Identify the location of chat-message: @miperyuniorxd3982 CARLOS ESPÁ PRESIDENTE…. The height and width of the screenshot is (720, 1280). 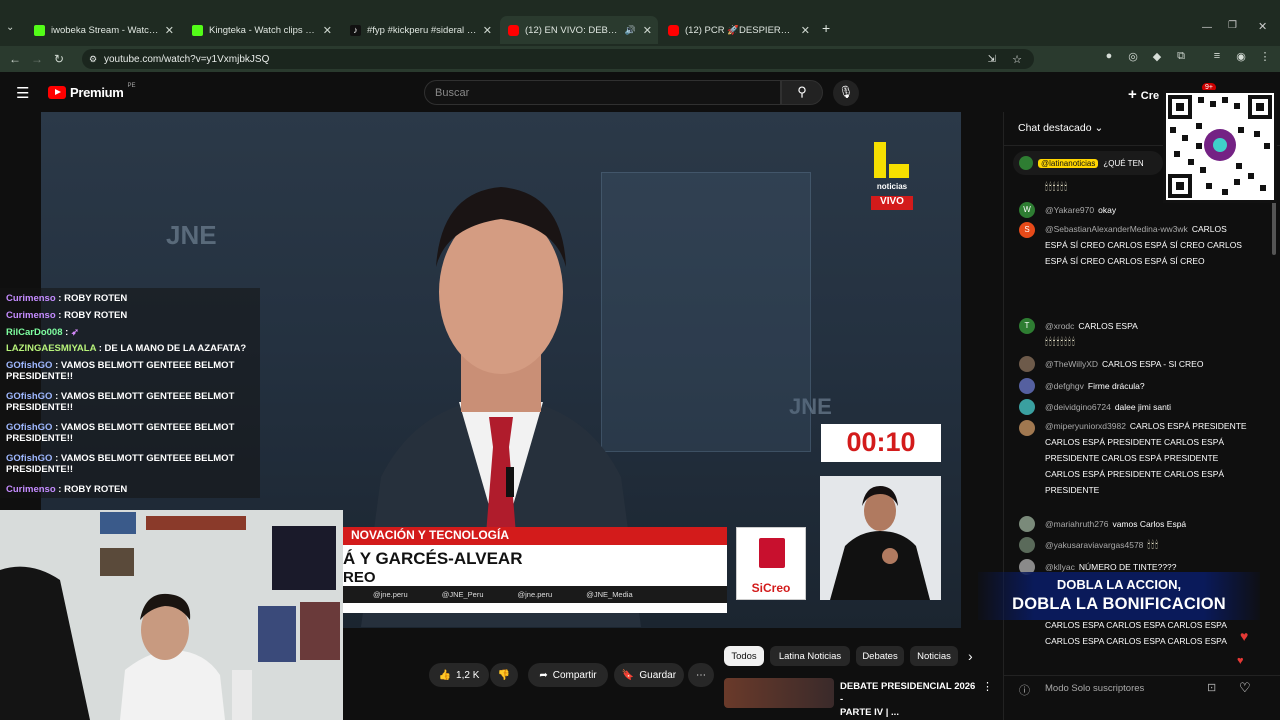
(1147, 458).